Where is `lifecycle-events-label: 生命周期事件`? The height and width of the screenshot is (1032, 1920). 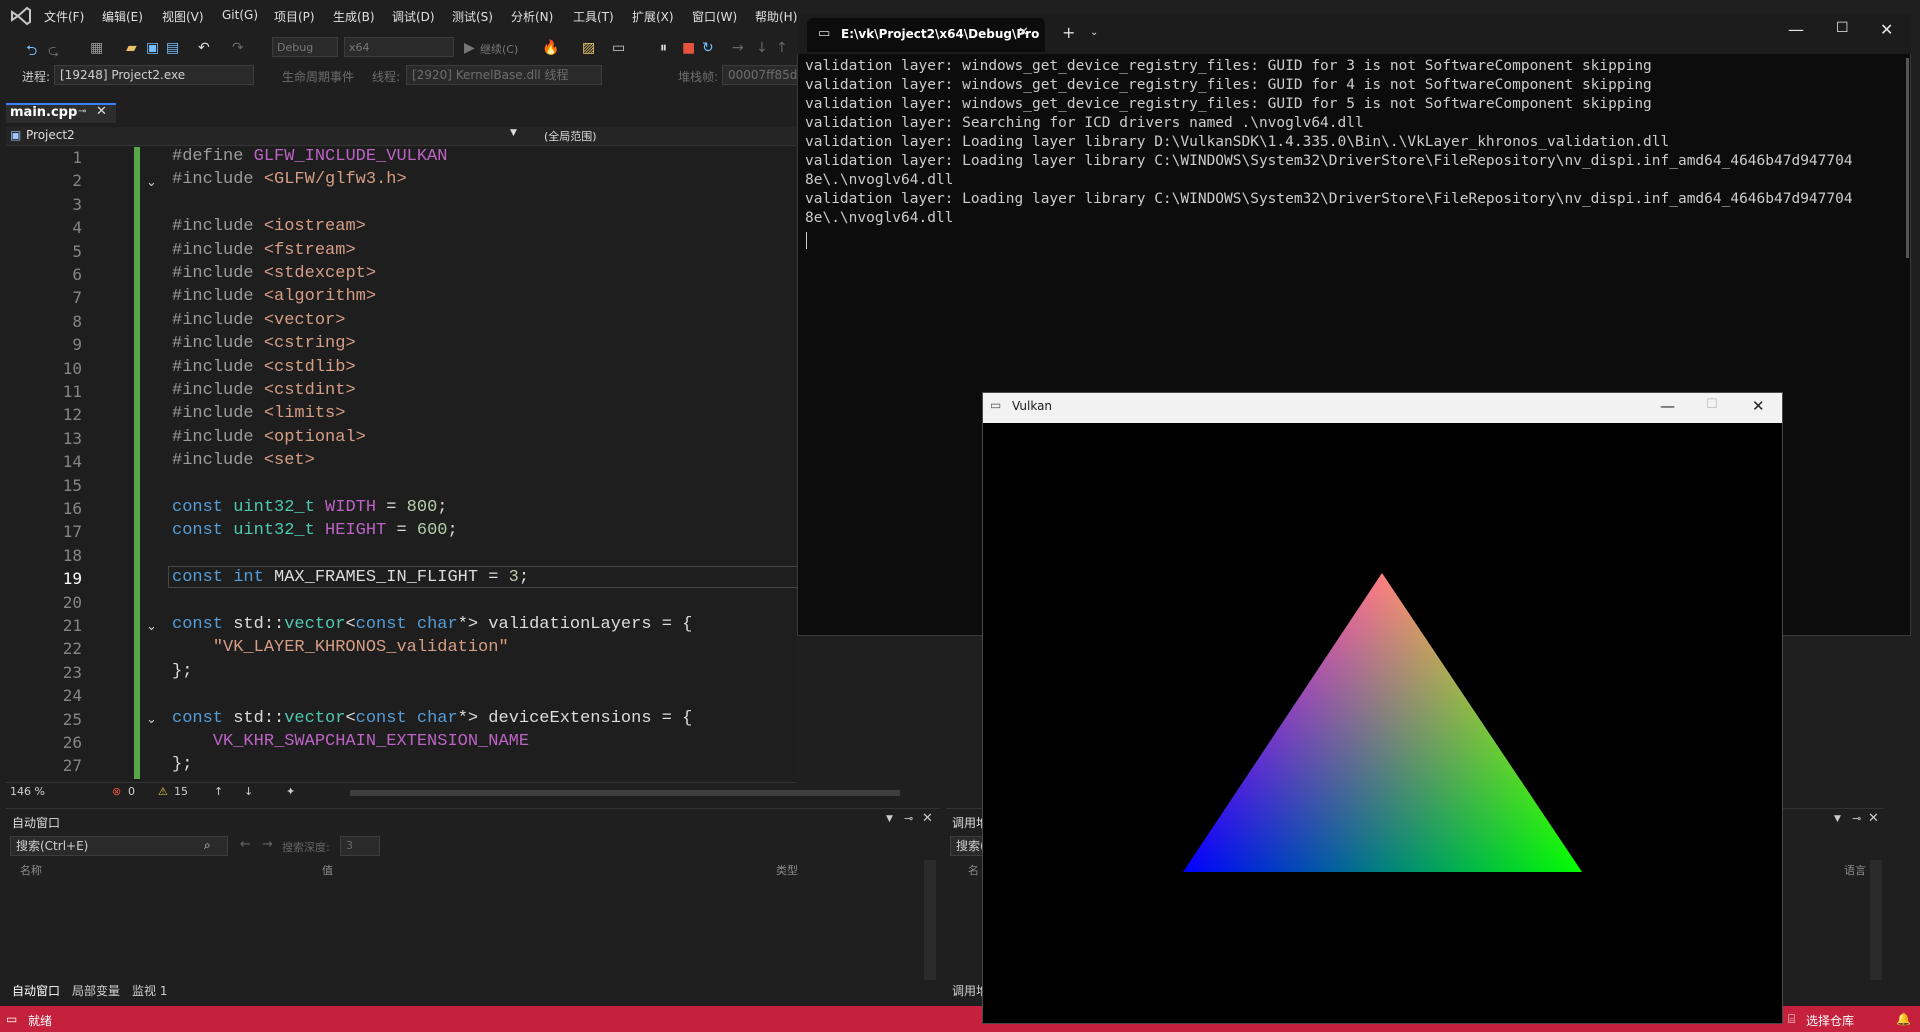
lifecycle-events-label: 生命周期事件 is located at coordinates (318, 76).